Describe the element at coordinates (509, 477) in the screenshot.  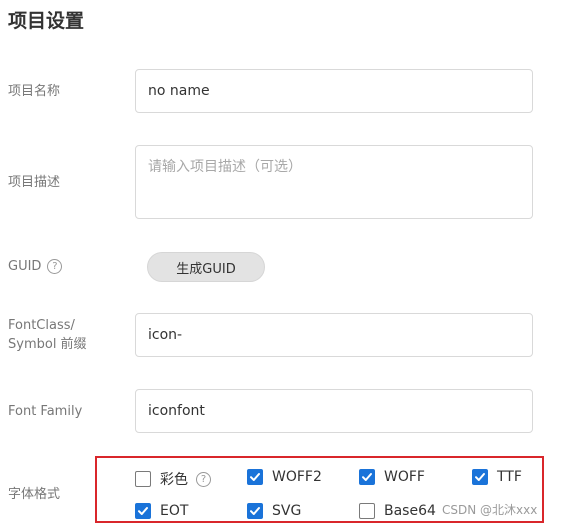
I see `format-option-label: TTF` at that location.